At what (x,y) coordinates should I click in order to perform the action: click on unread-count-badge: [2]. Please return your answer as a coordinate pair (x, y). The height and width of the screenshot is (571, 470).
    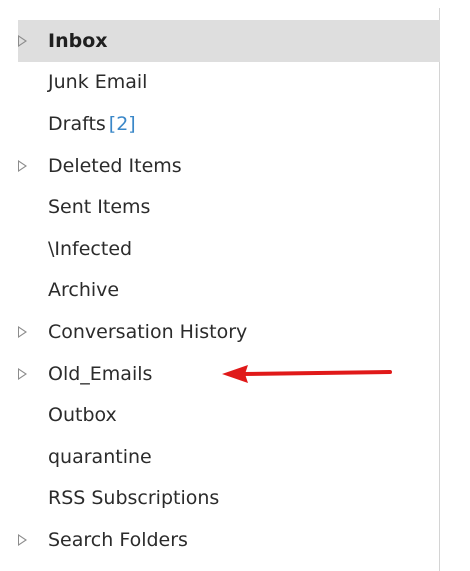
    Looking at the image, I should click on (122, 123).